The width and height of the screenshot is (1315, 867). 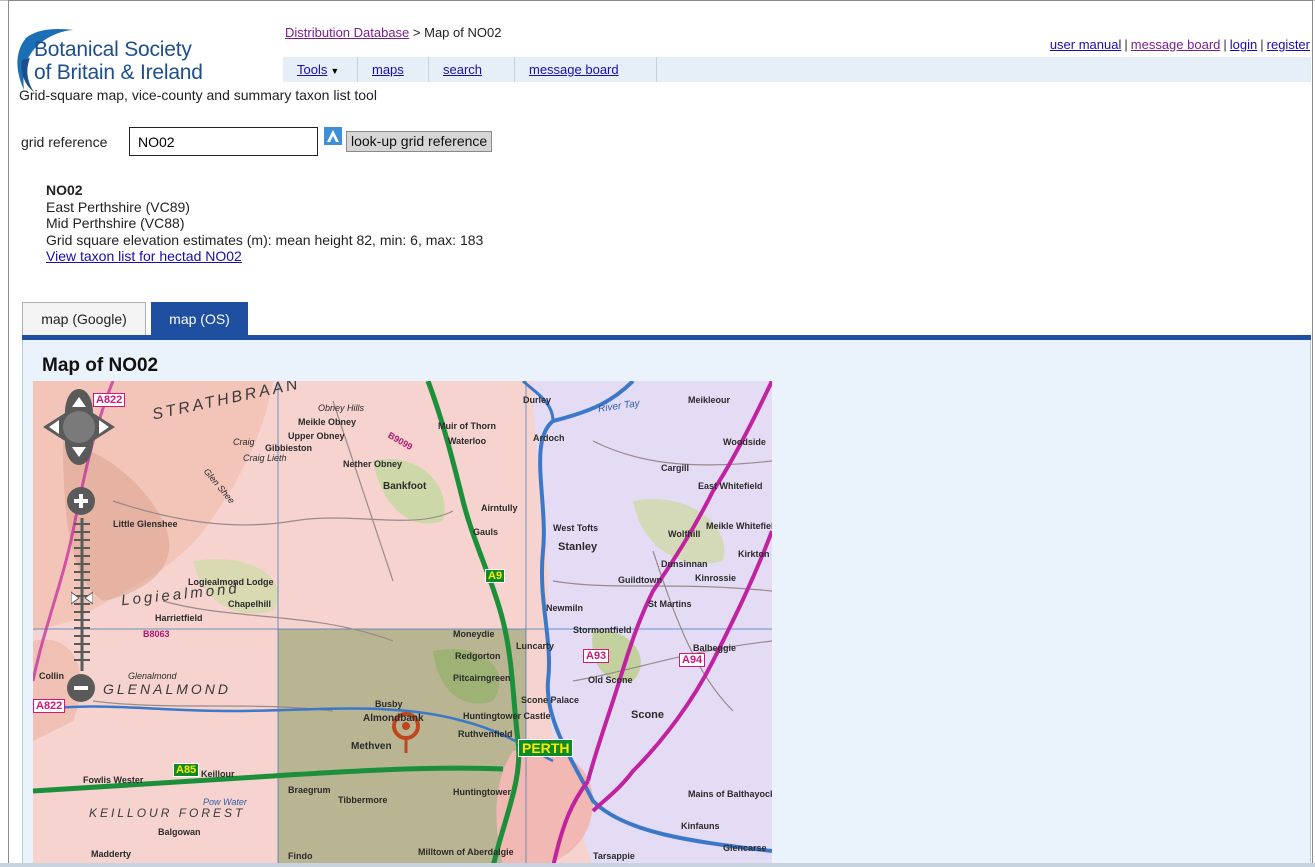 I want to click on place-kinrossie: Kinrossie, so click(x=716, y=578).